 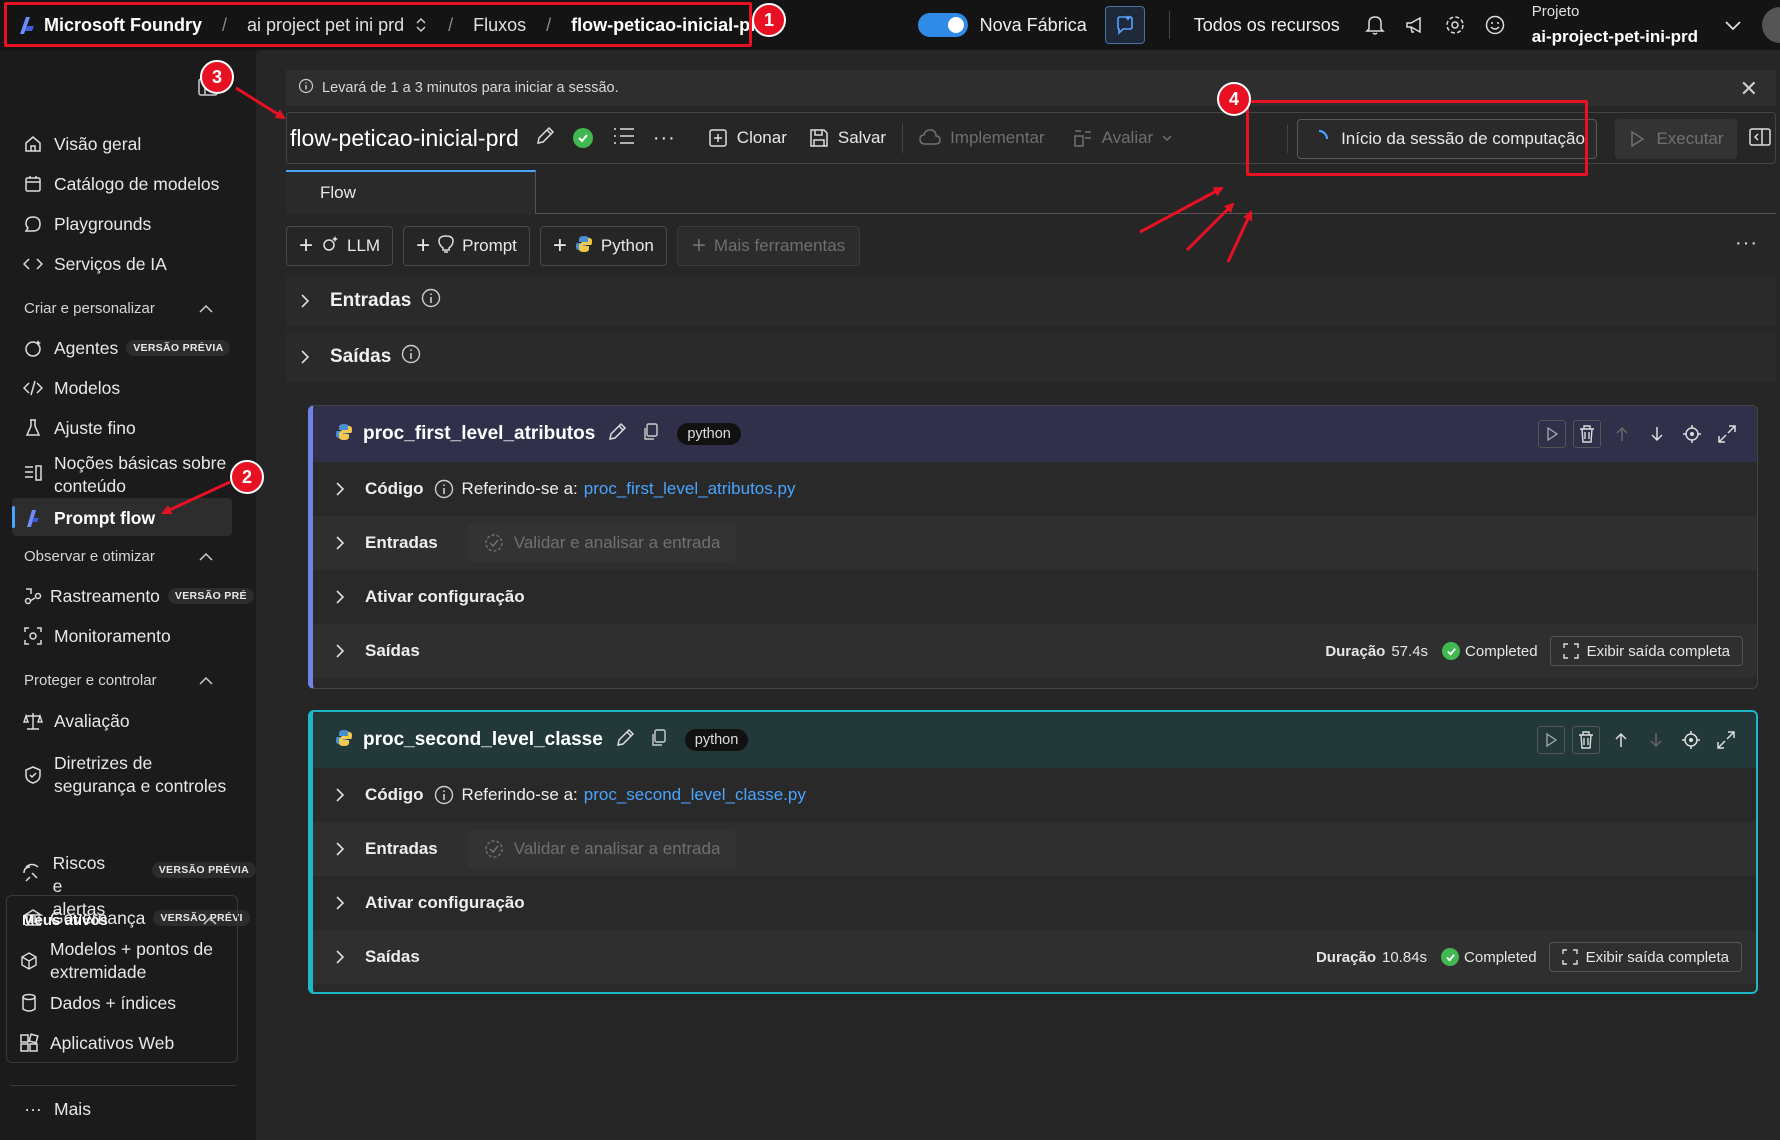 I want to click on cube-icon, so click(x=29, y=961).